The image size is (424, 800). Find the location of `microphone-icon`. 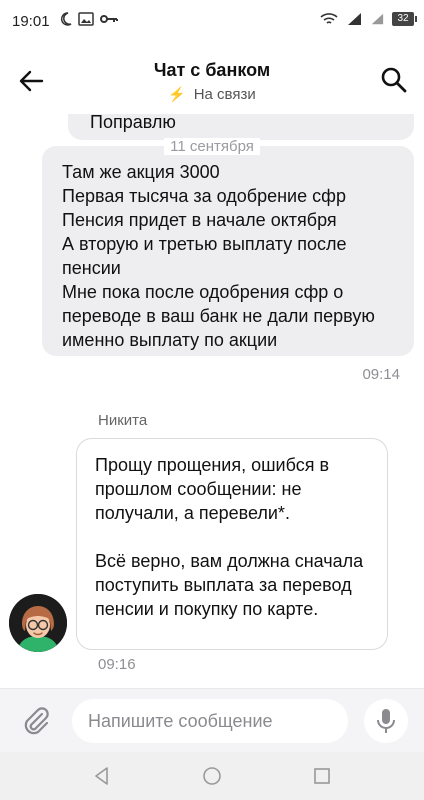

microphone-icon is located at coordinates (386, 721).